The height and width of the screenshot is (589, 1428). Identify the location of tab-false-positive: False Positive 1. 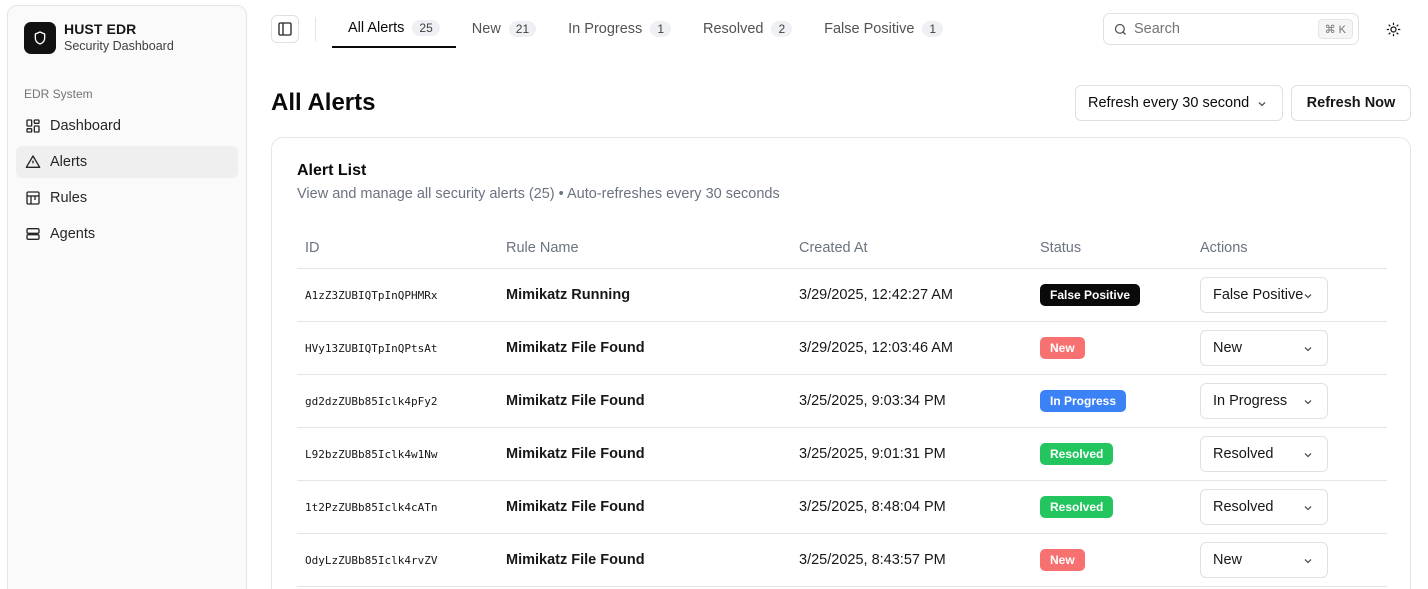
(883, 29).